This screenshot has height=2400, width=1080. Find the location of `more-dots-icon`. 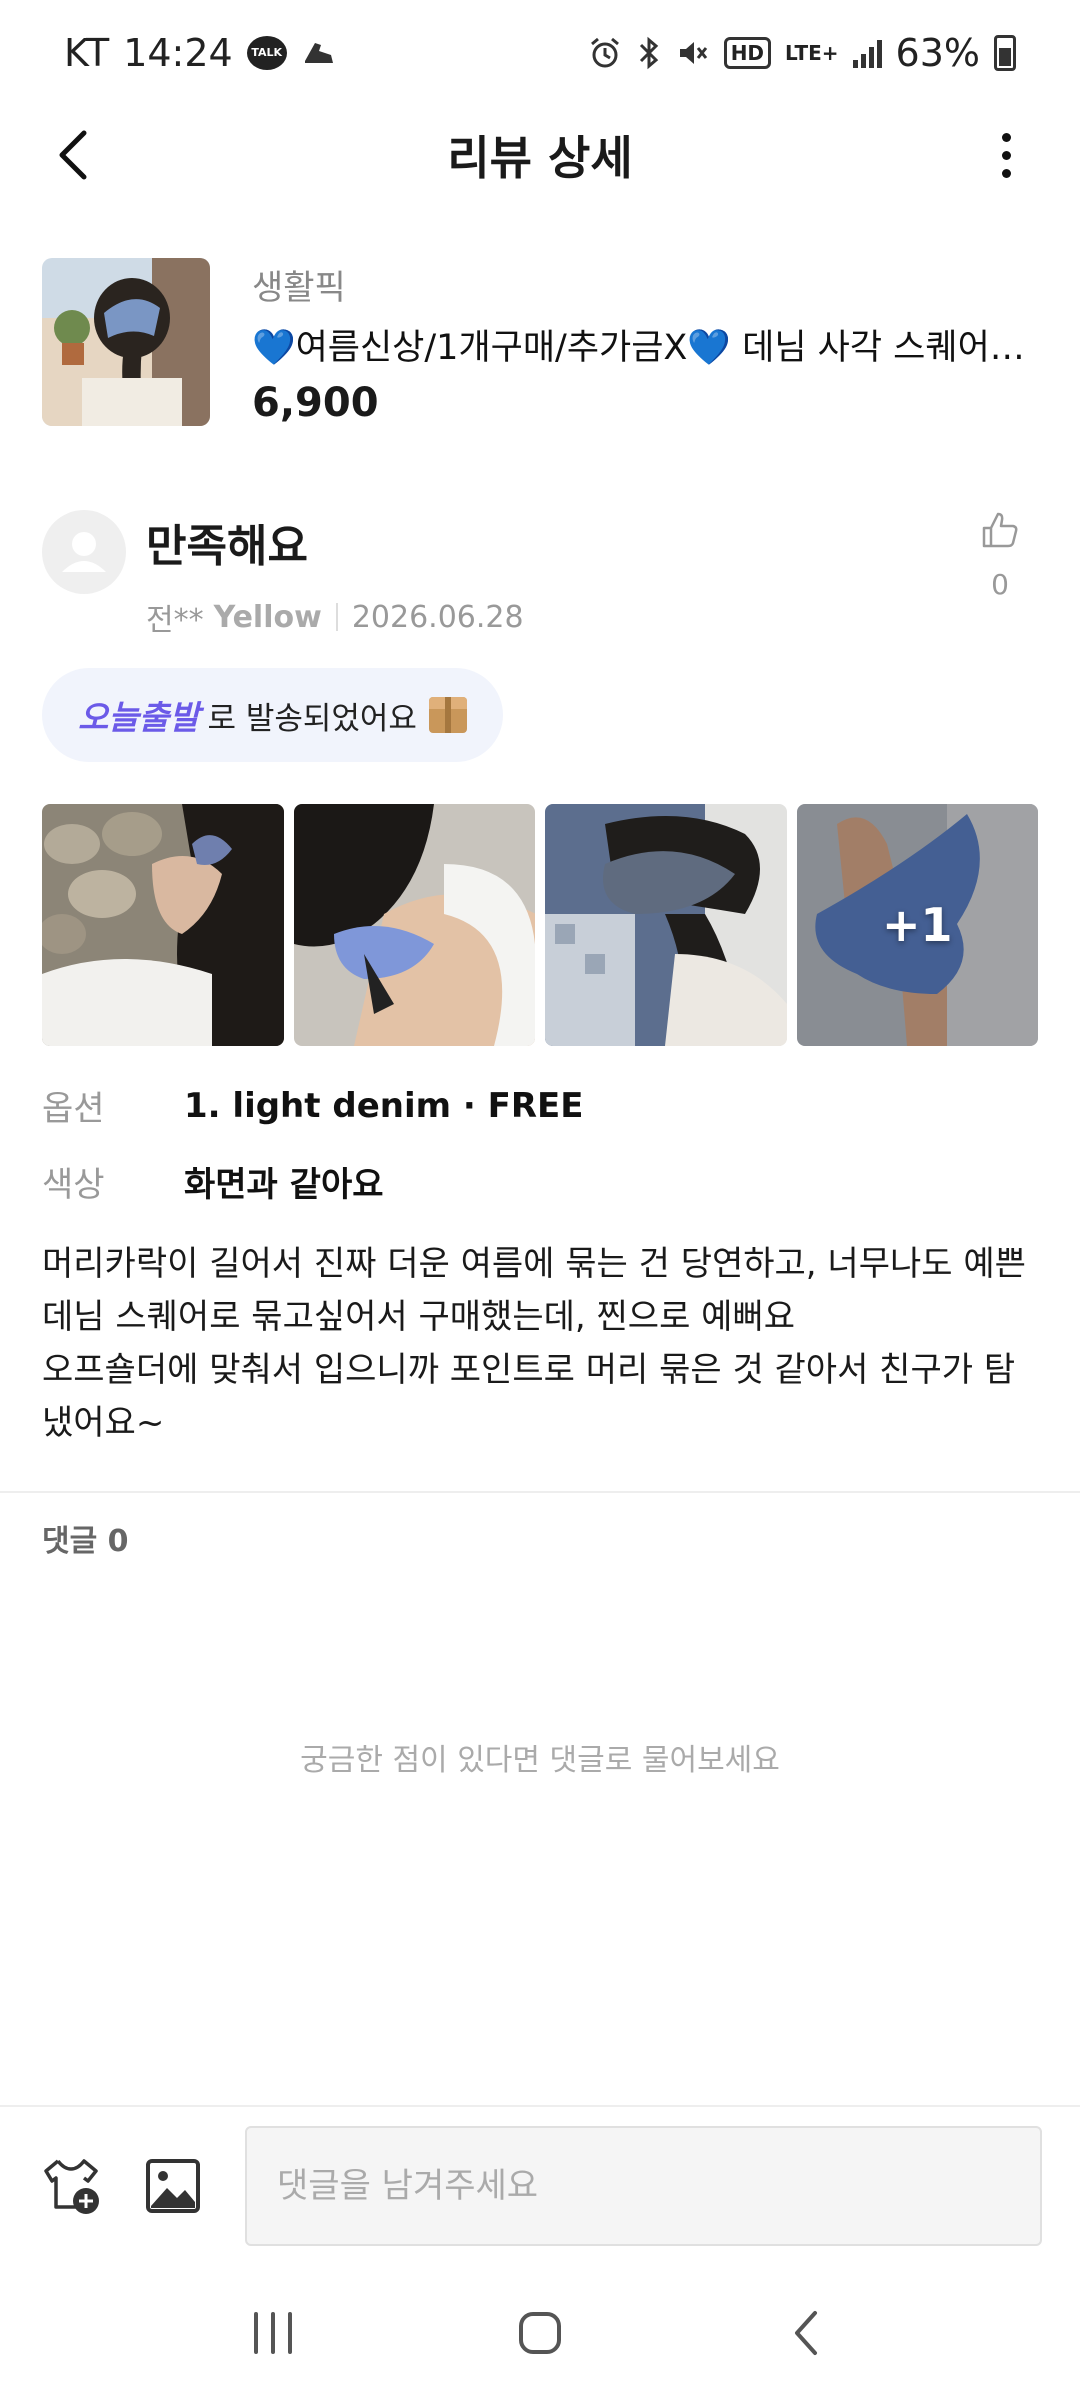

more-dots-icon is located at coordinates (1006, 137).